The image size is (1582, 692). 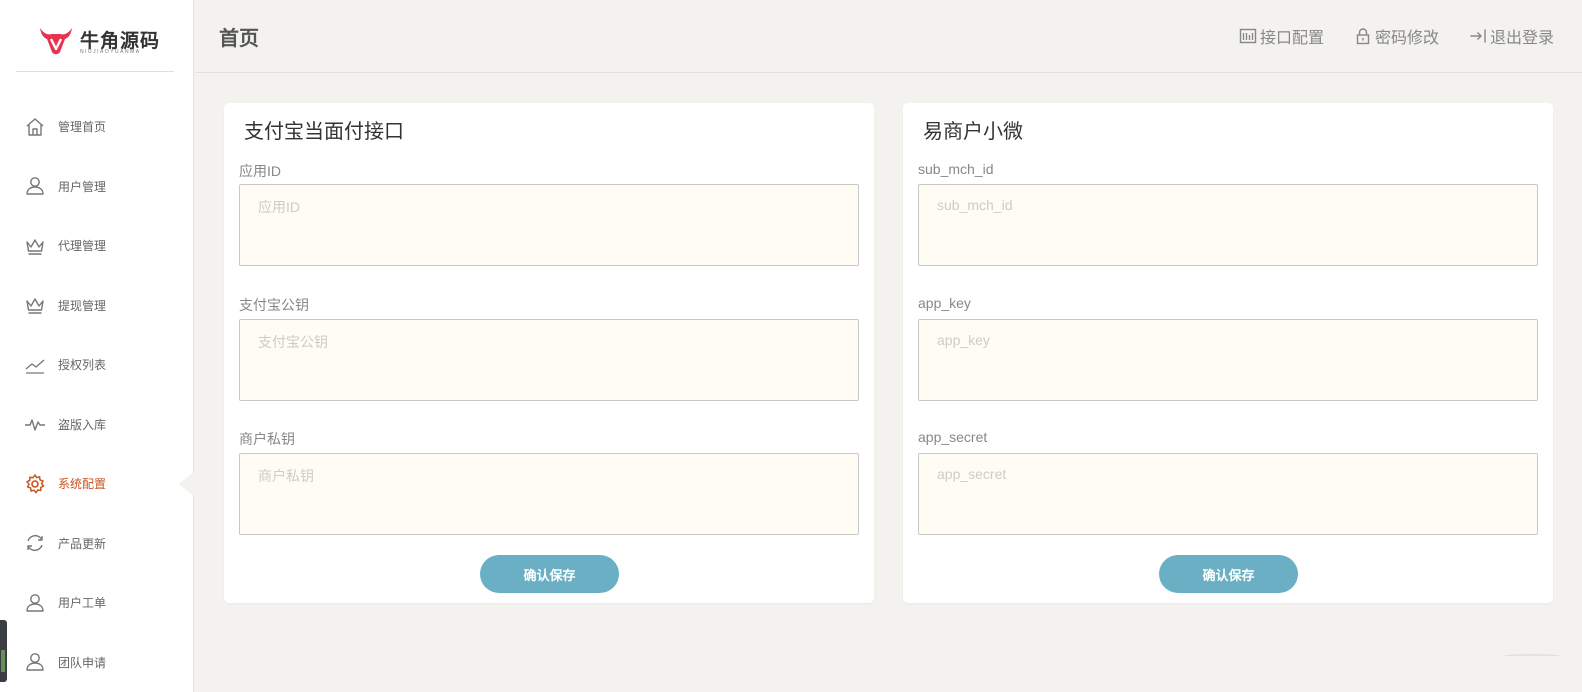 What do you see at coordinates (1228, 225) in the screenshot?
I see `sub-mch-id-field` at bounding box center [1228, 225].